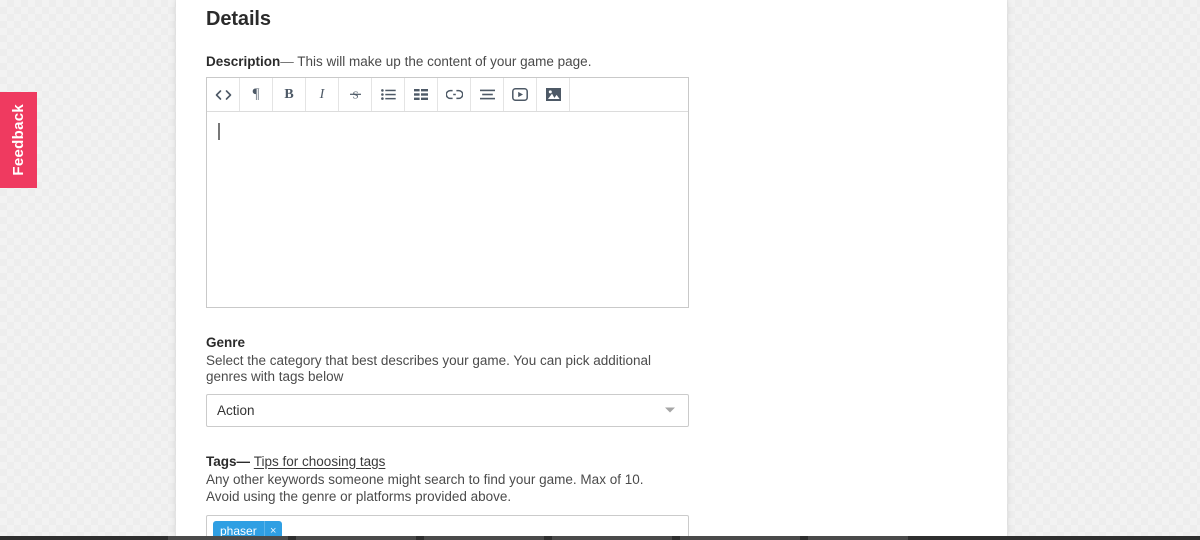 Image resolution: width=1200 pixels, height=540 pixels. What do you see at coordinates (272, 528) in the screenshot?
I see `close-icon: ×` at bounding box center [272, 528].